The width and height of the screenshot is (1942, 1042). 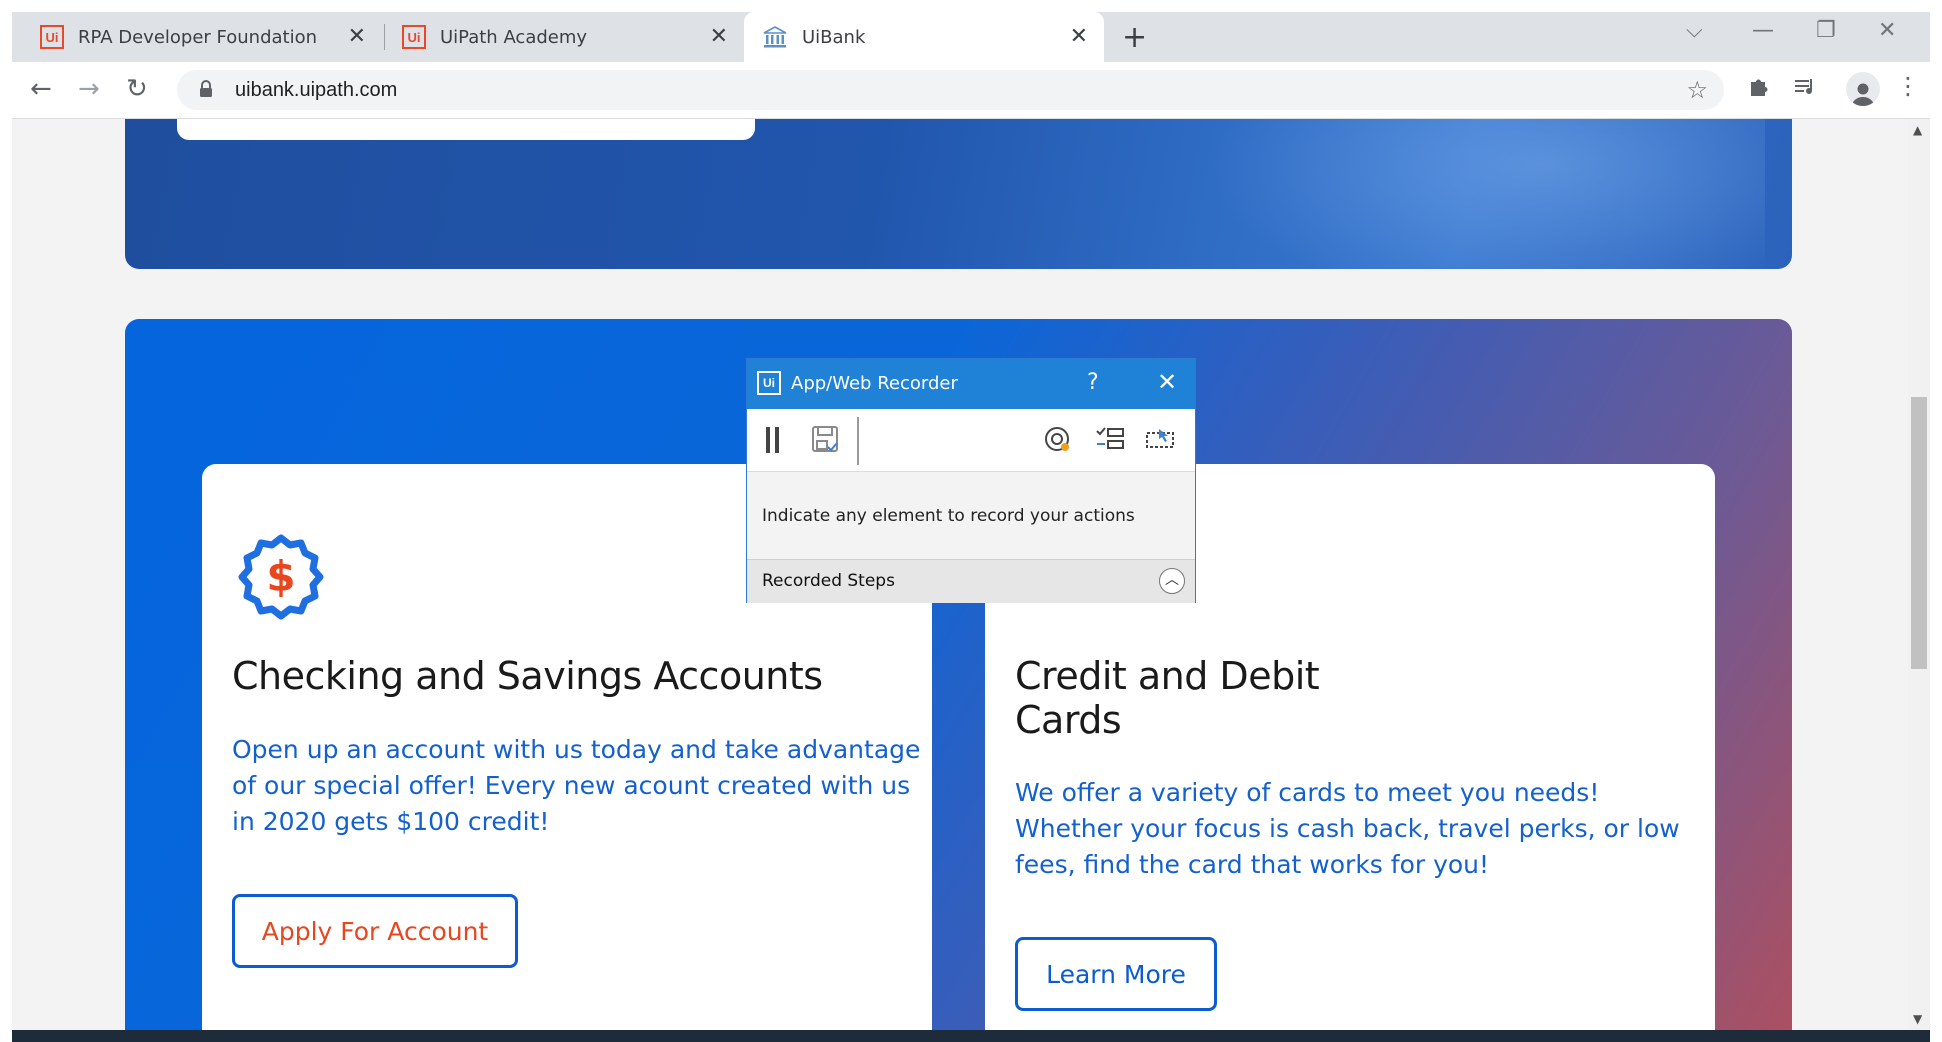 I want to click on tab-title: UiPath Academy, so click(x=514, y=37).